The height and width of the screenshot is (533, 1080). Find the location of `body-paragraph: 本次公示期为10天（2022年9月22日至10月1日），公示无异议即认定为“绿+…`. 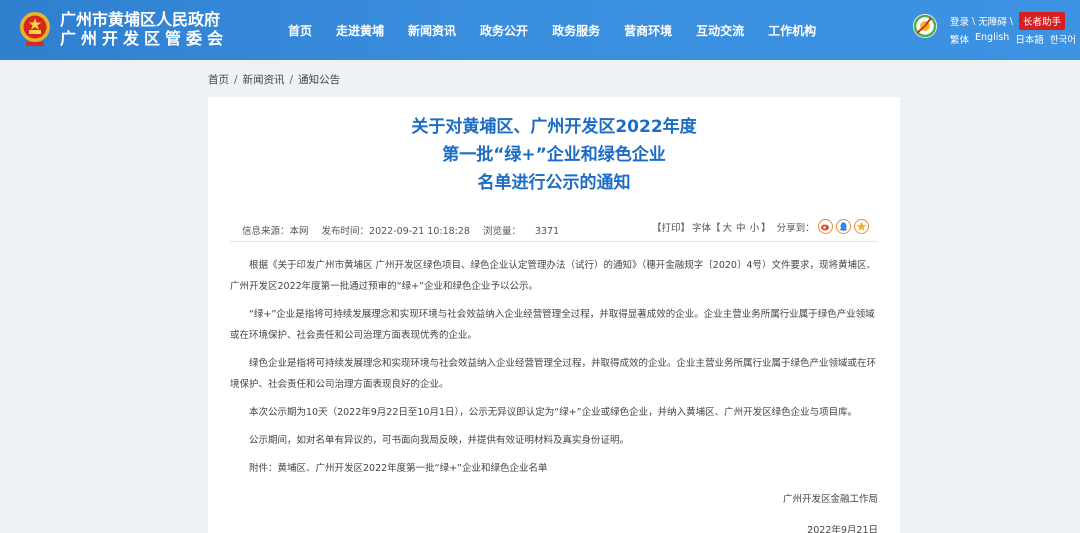

body-paragraph: 本次公示期为10天（2022年9月22日至10月1日），公示无异议即认定为“绿+… is located at coordinates (553, 412).